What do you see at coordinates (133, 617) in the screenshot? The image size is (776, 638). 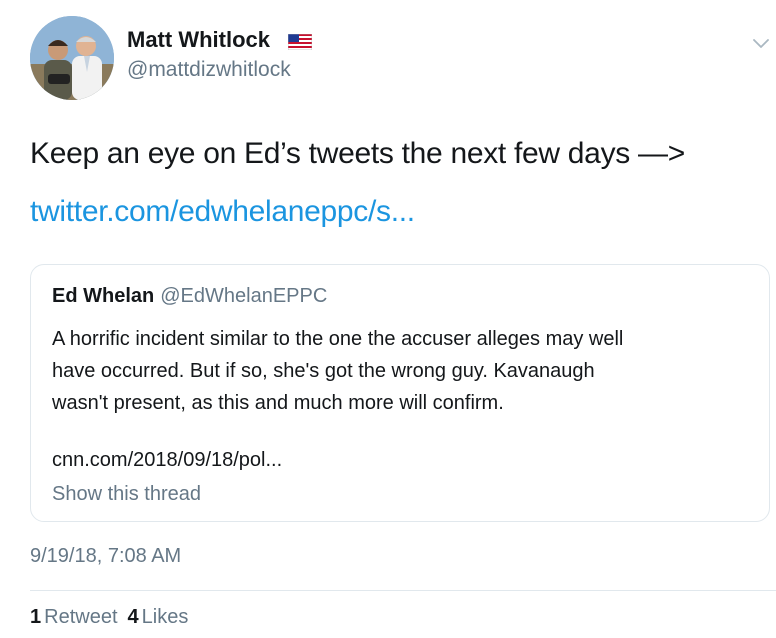 I see `likes-count: 4` at bounding box center [133, 617].